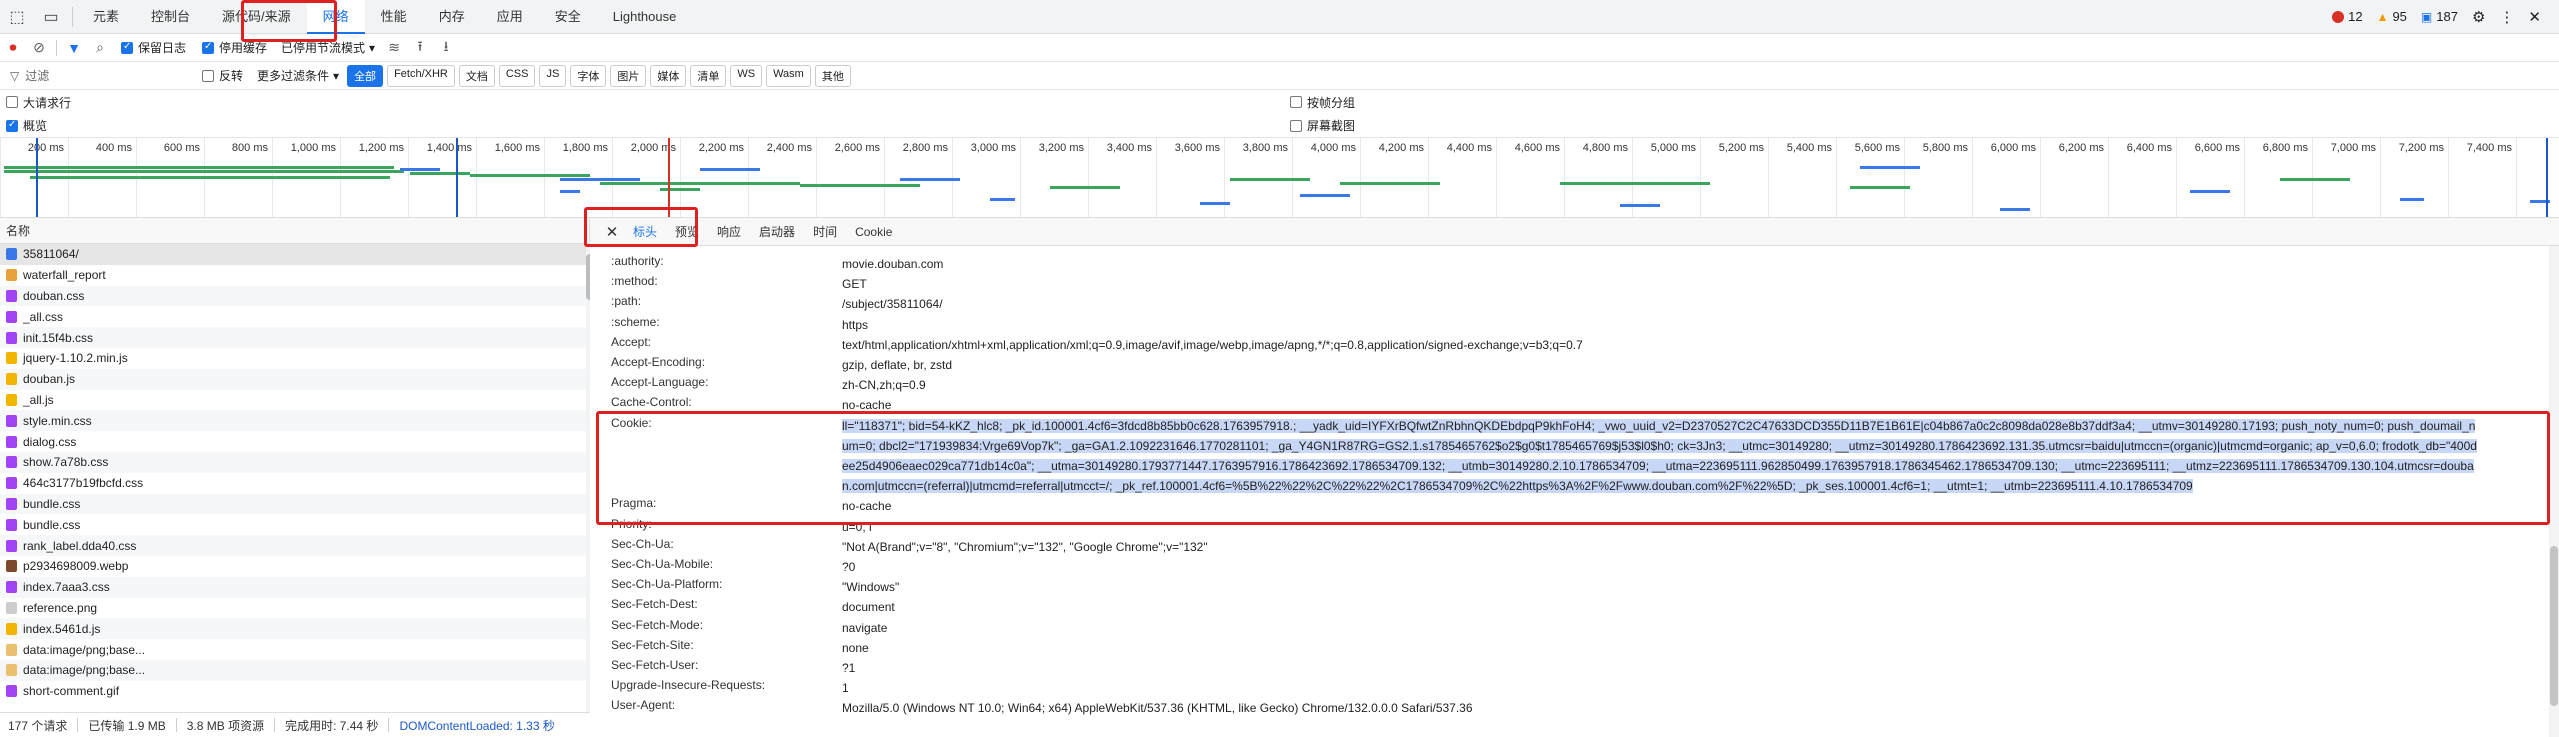 This screenshot has width=2559, height=737. What do you see at coordinates (294, 275) in the screenshot?
I see `request-row: waterfall_report` at bounding box center [294, 275].